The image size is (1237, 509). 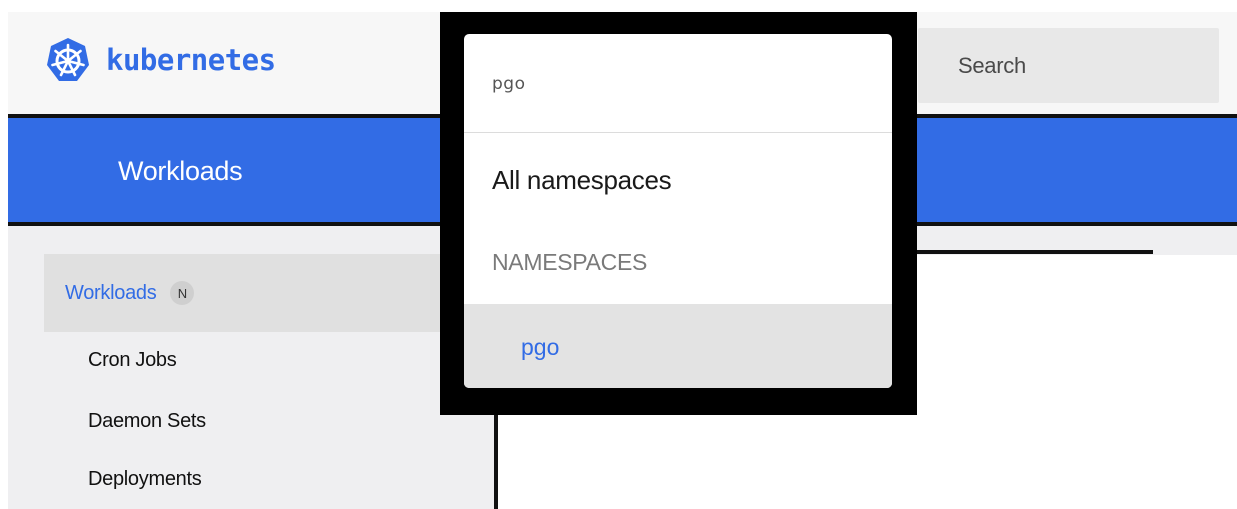 I want to click on sidebar-item-workloads: Workloads N, so click(x=269, y=293).